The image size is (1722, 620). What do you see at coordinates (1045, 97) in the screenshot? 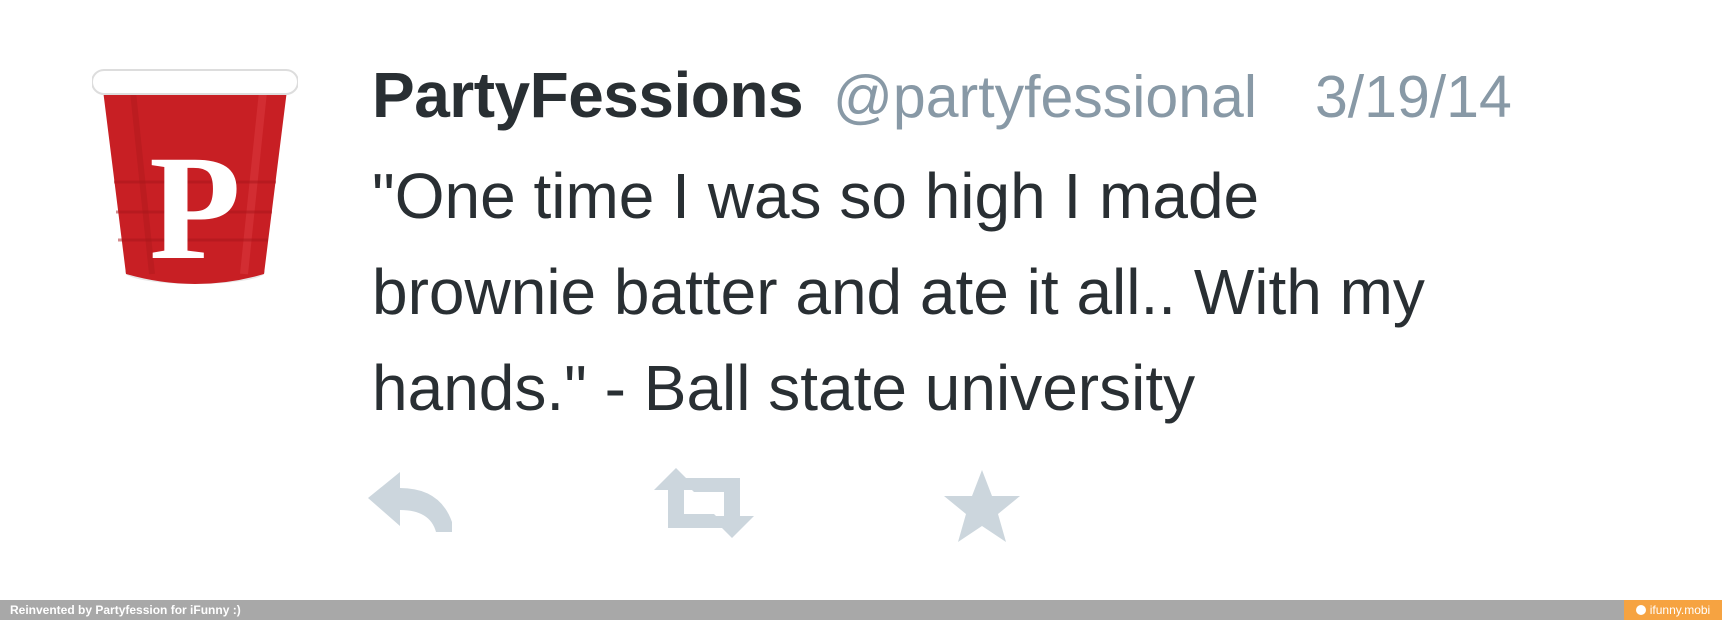
I see `user-handle: @partyfessional` at bounding box center [1045, 97].